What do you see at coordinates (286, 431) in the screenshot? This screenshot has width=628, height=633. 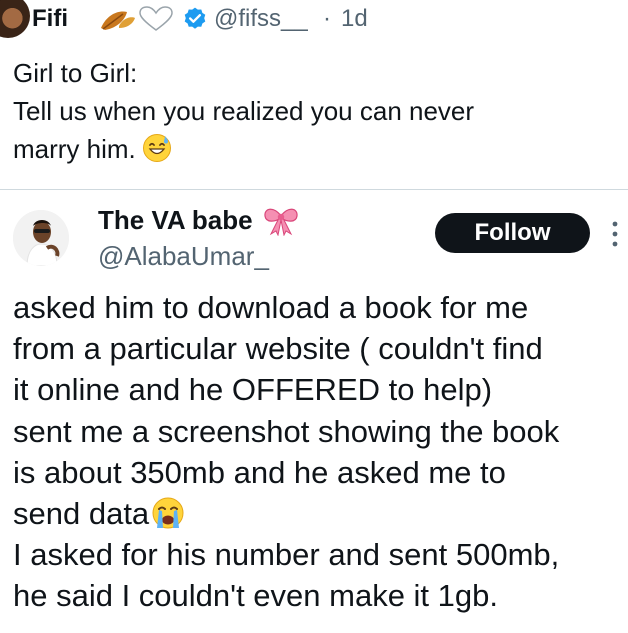 I see `tweet-text-line: sent me a screenshot showing the book` at bounding box center [286, 431].